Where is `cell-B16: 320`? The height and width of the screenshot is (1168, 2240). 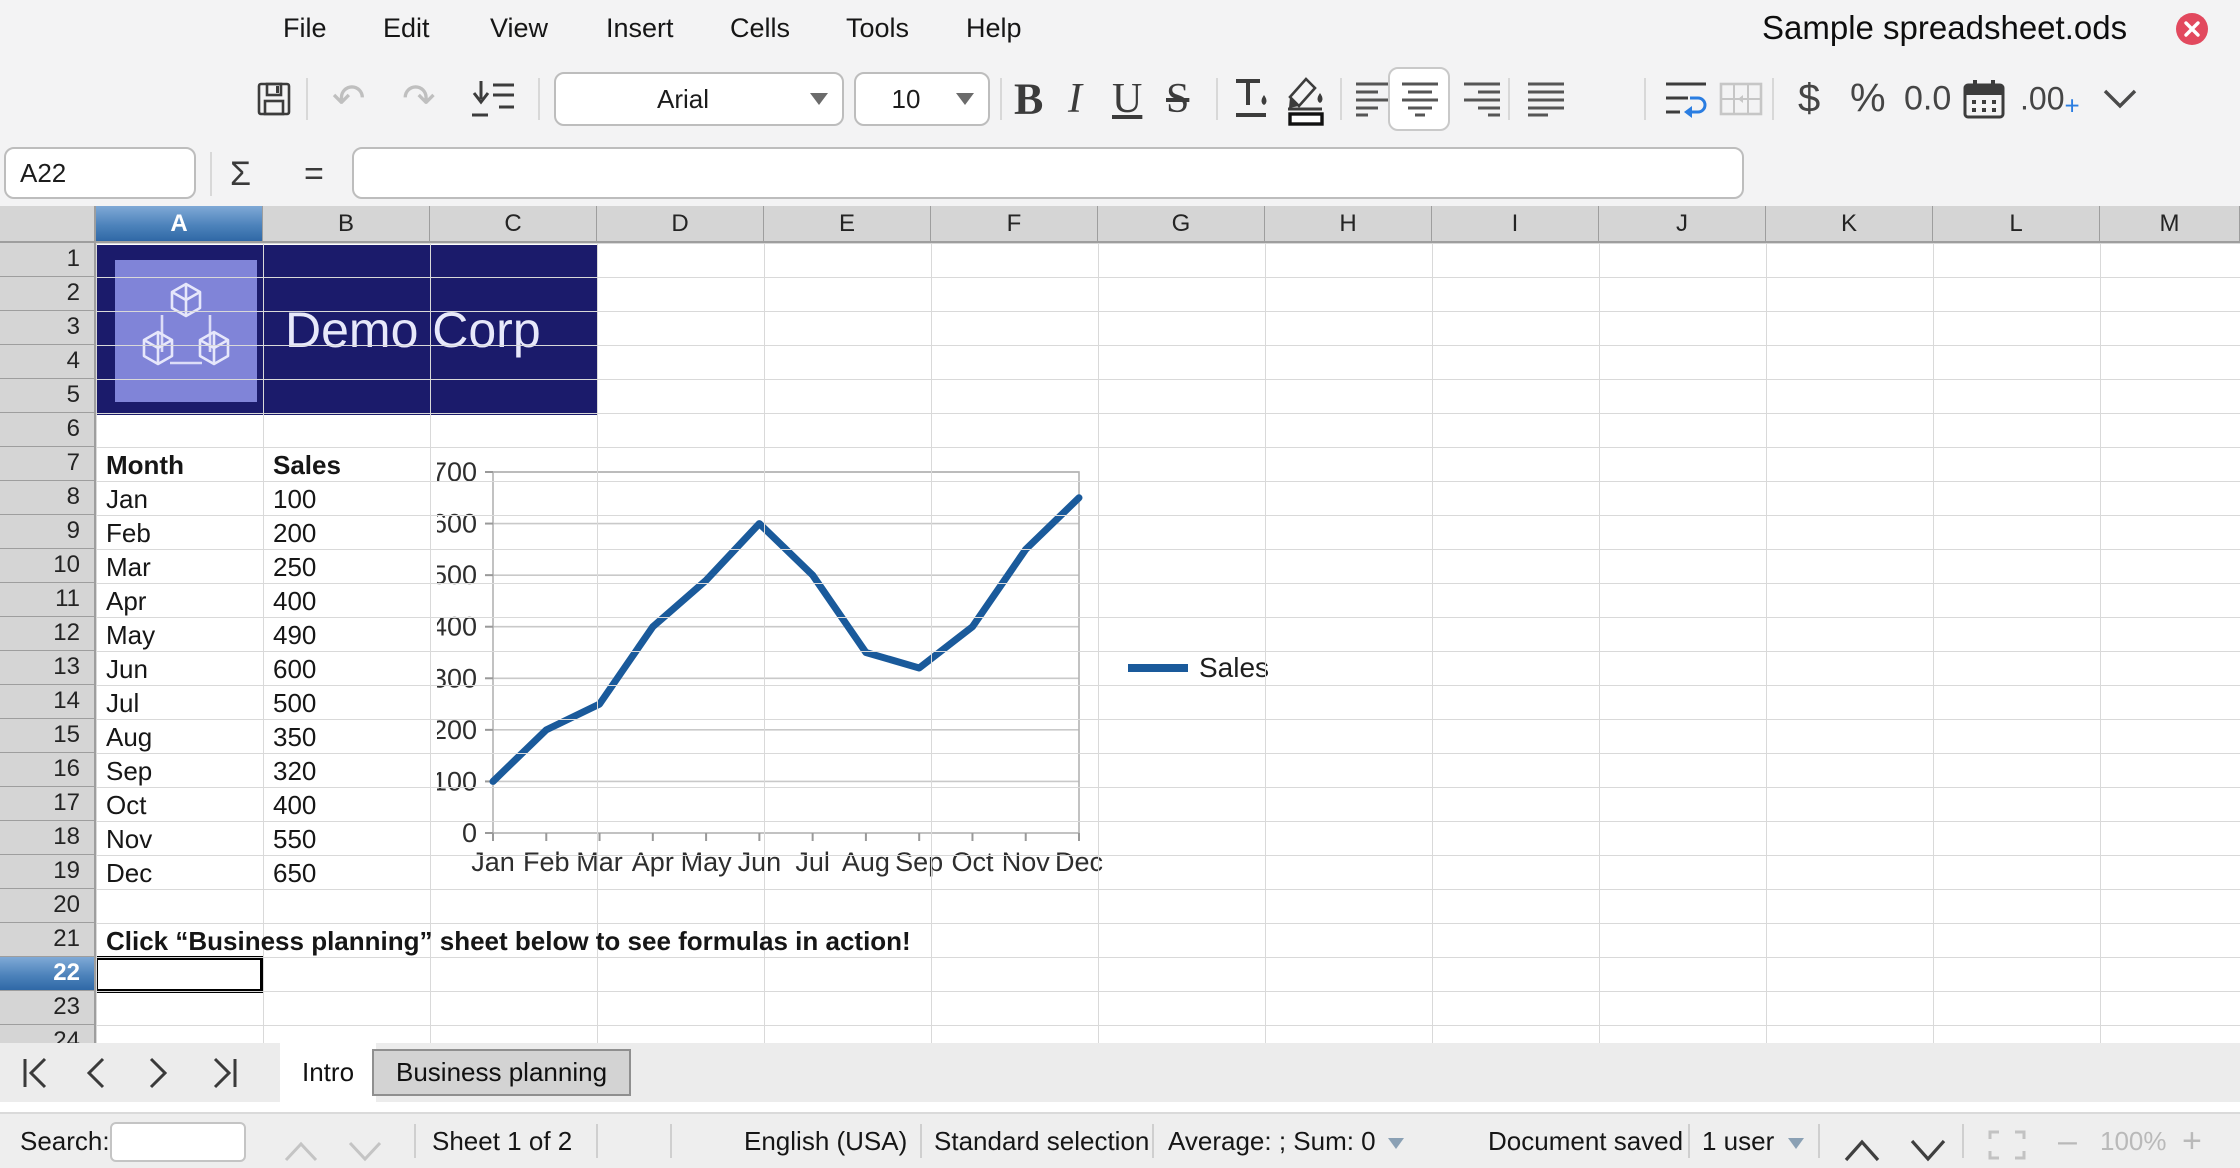 cell-B16: 320 is located at coordinates (294, 771).